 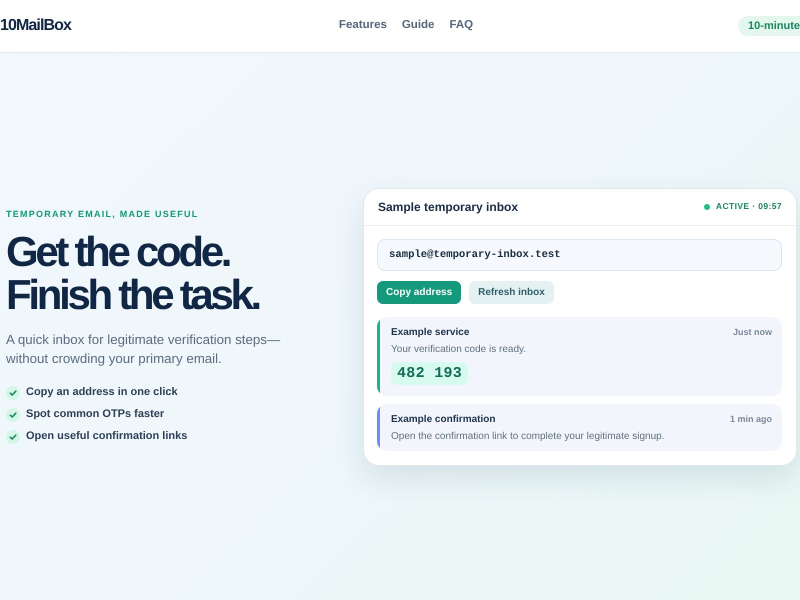 What do you see at coordinates (419, 292) in the screenshot?
I see `copy-button: Copy address` at bounding box center [419, 292].